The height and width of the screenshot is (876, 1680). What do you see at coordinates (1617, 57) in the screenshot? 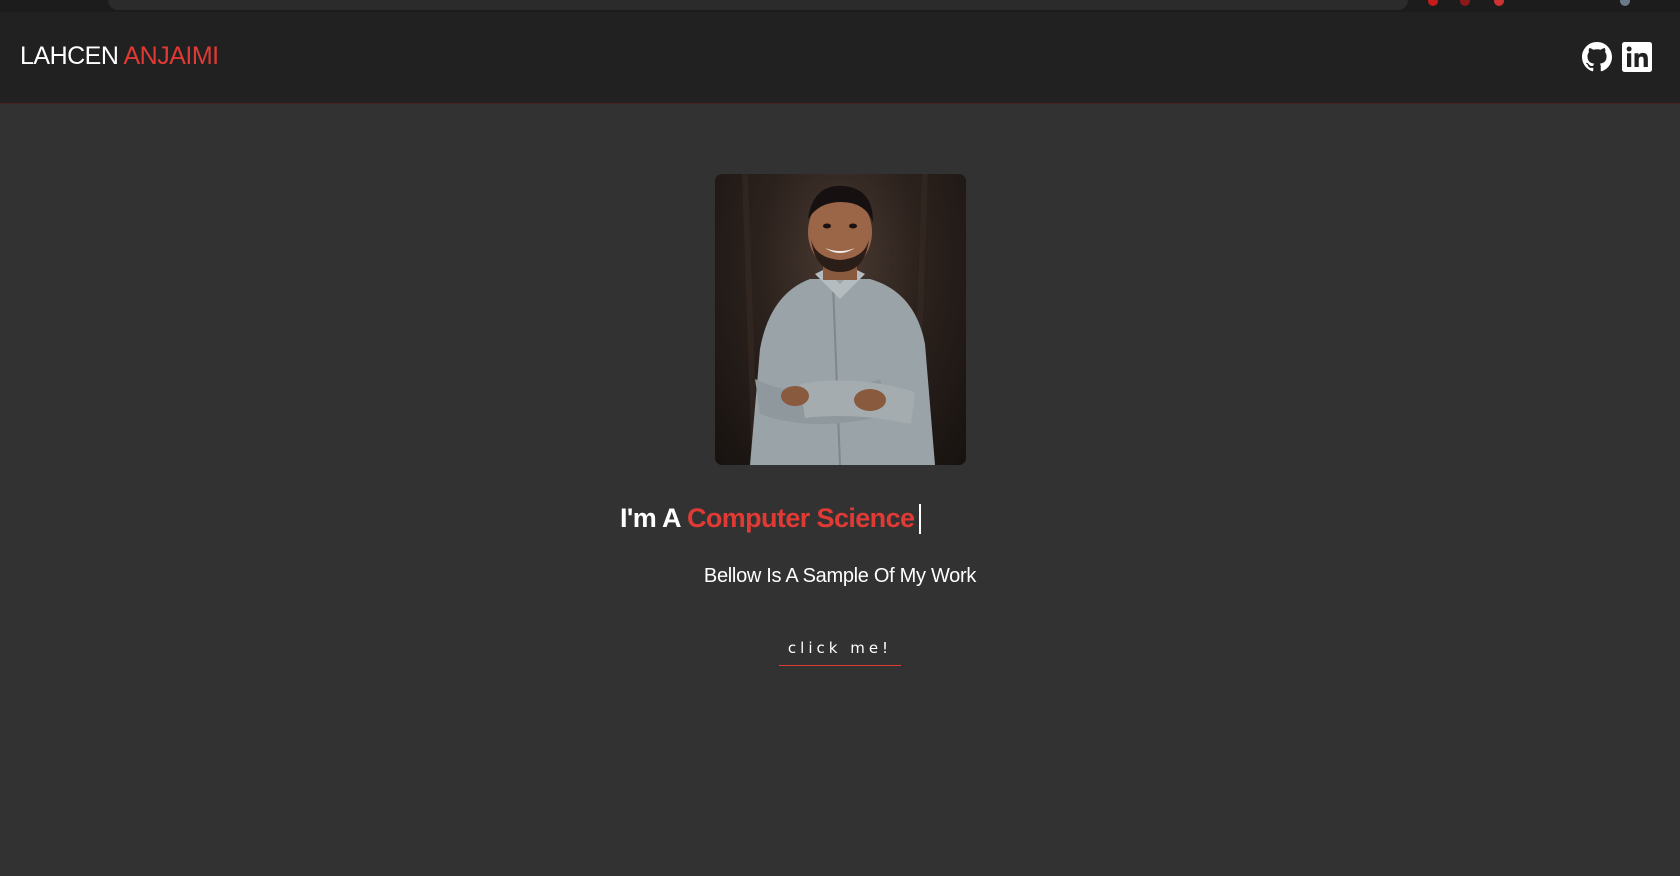
I see `social-links` at bounding box center [1617, 57].